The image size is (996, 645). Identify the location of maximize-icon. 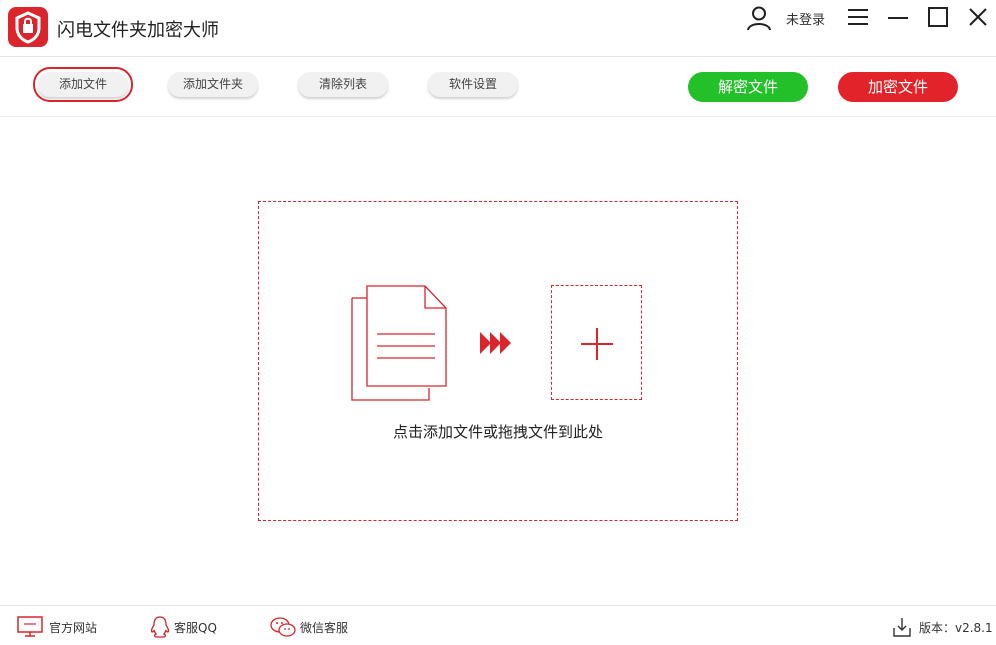
(938, 17).